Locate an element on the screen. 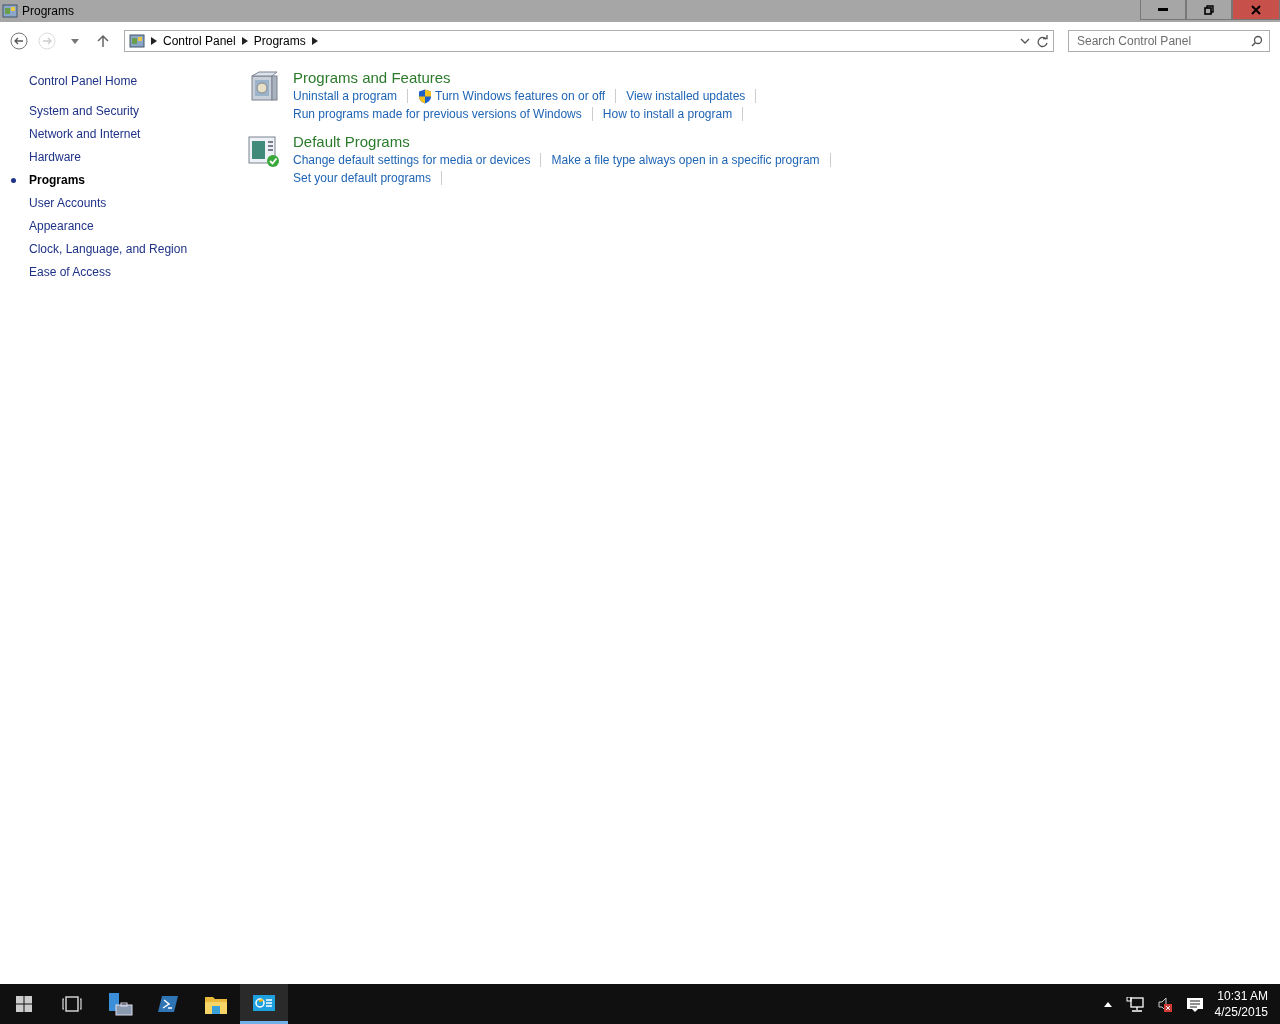  task-link: Set your default programs is located at coordinates (362, 178).